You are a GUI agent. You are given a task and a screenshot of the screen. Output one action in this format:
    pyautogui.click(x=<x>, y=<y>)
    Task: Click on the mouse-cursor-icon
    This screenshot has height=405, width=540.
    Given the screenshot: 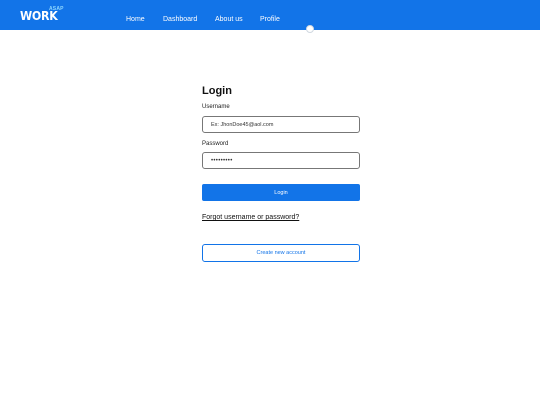 What is the action you would take?
    pyautogui.click(x=310, y=29)
    